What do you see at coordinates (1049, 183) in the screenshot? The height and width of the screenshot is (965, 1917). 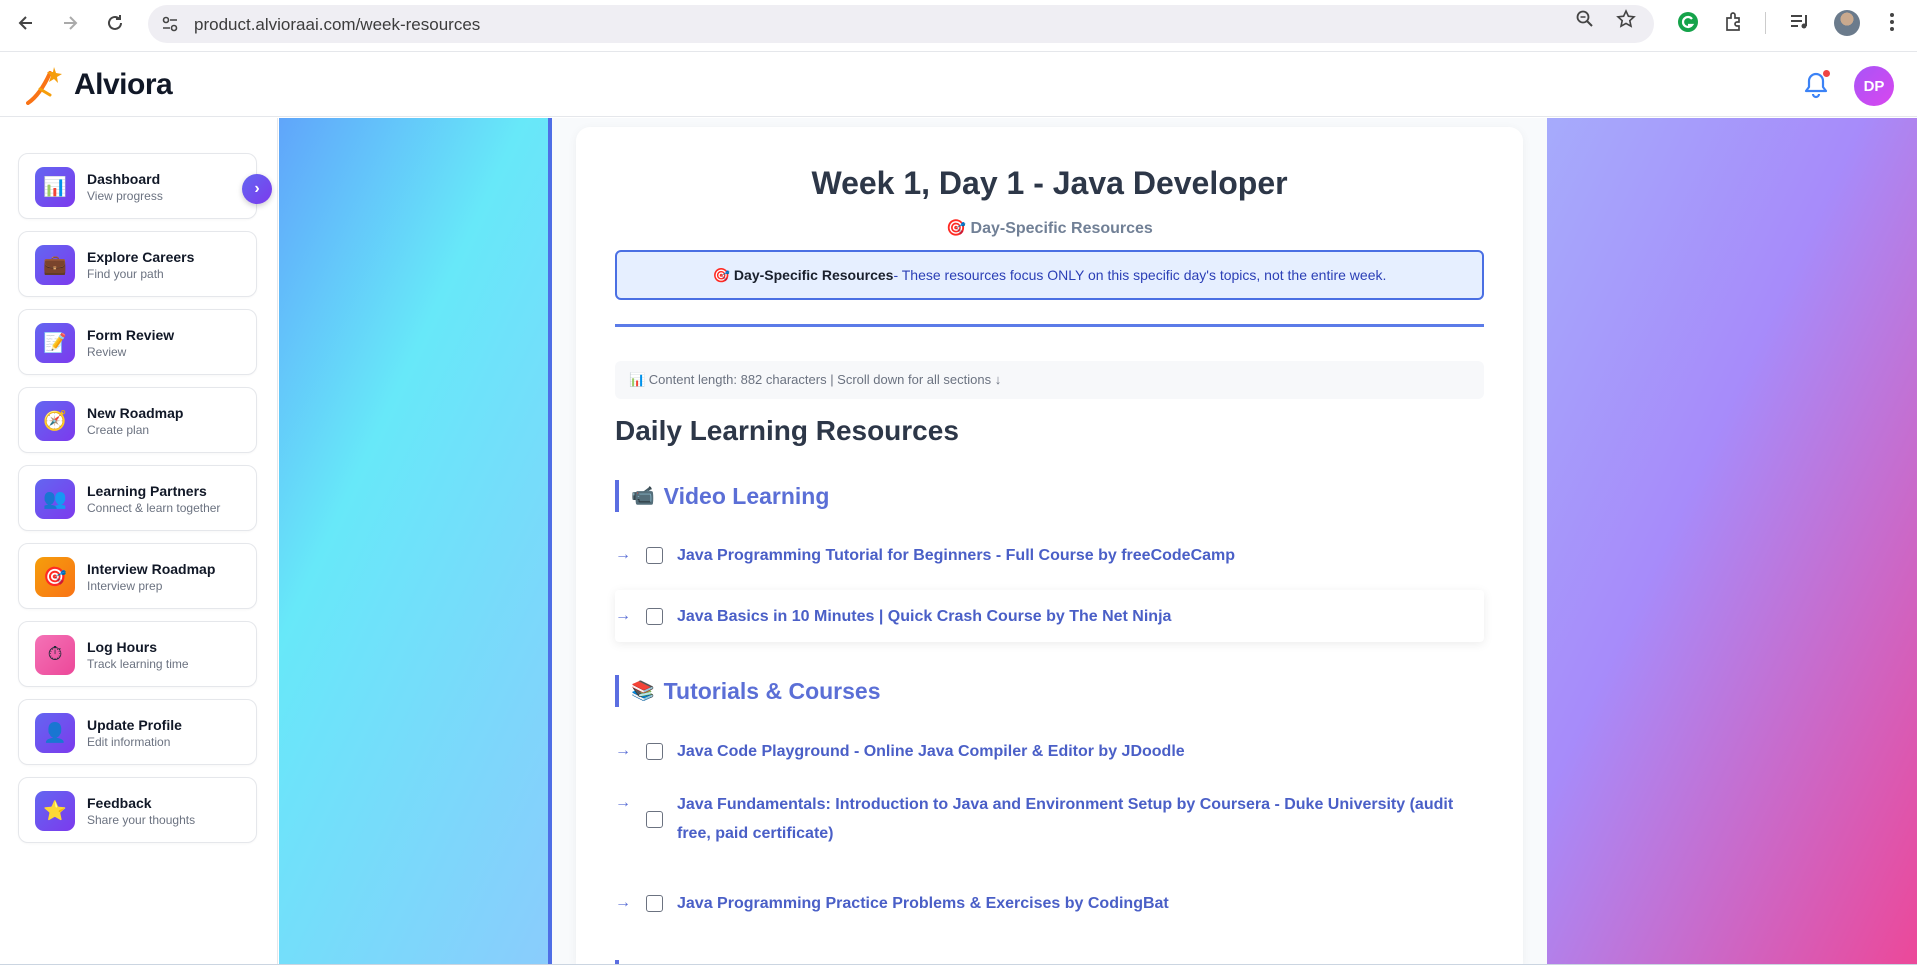 I see `page-title: Week 1, Day 1 - Java Developer` at bounding box center [1049, 183].